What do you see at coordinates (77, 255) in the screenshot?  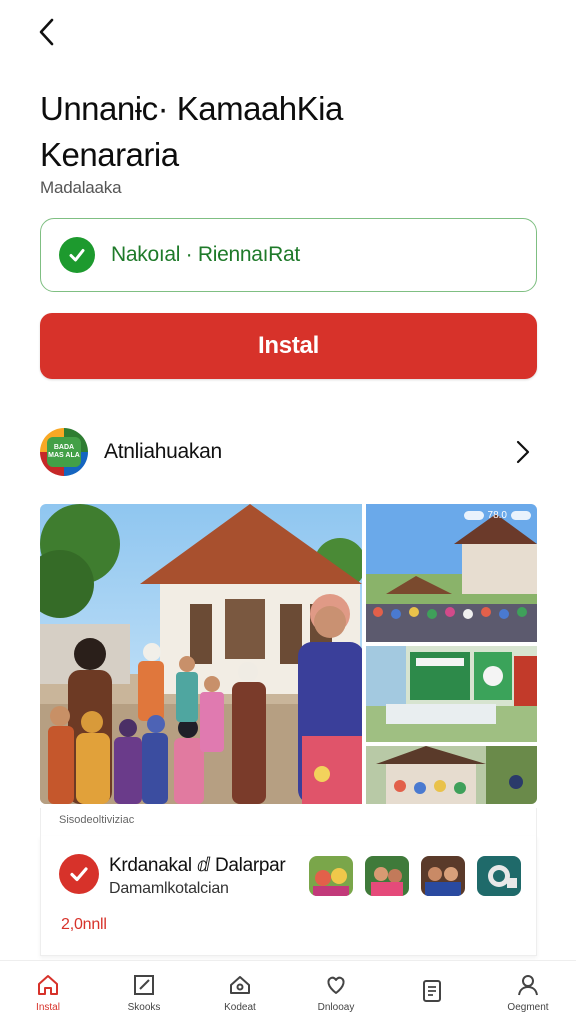 I see `check-circle-icon` at bounding box center [77, 255].